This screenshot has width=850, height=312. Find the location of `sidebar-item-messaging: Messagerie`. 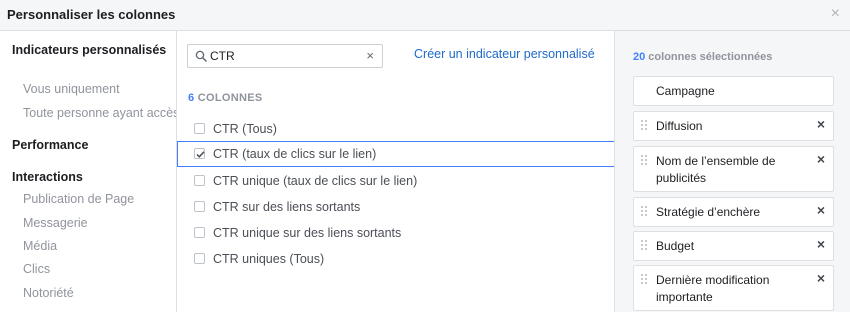

sidebar-item-messaging: Messagerie is located at coordinates (55, 223).